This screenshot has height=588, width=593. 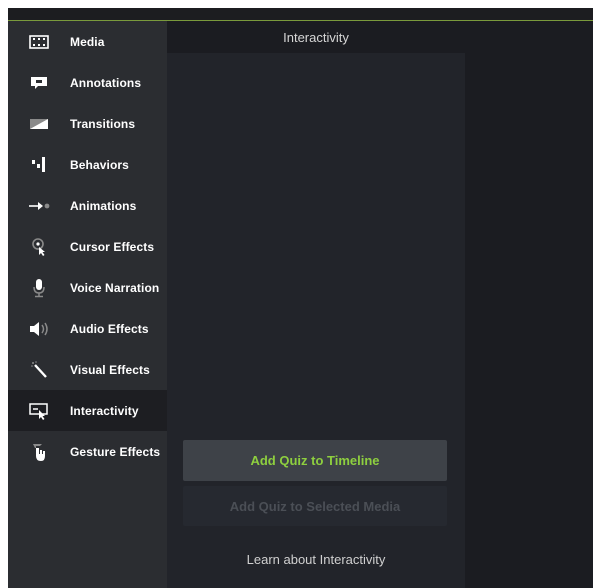 I want to click on sidebar-item-label: Audio Effects, so click(x=109, y=328).